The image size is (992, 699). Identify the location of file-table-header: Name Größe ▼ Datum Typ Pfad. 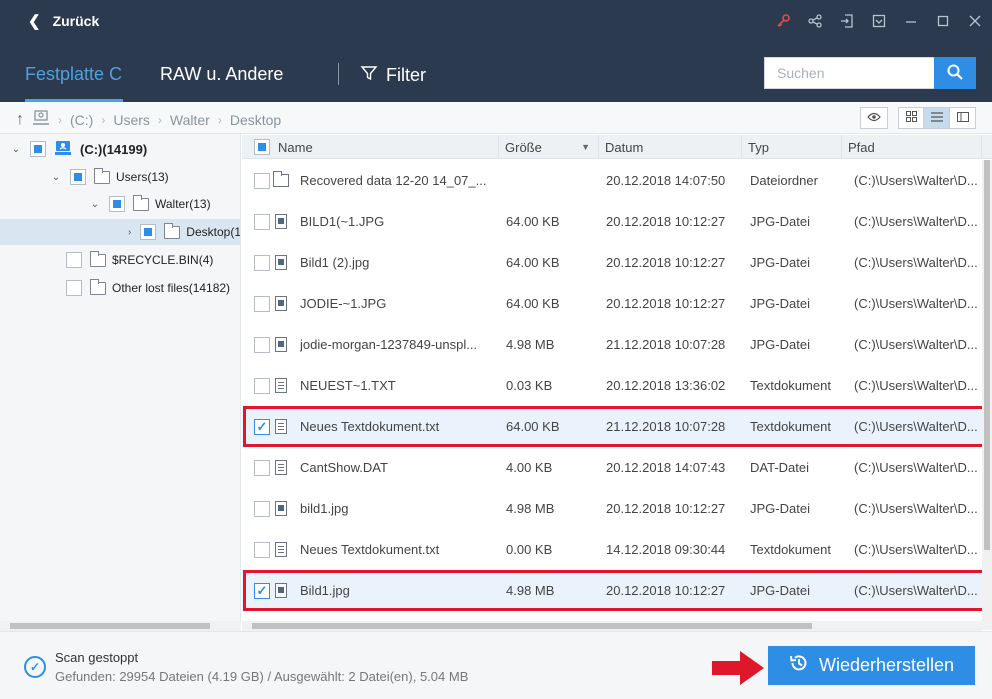
(617, 147).